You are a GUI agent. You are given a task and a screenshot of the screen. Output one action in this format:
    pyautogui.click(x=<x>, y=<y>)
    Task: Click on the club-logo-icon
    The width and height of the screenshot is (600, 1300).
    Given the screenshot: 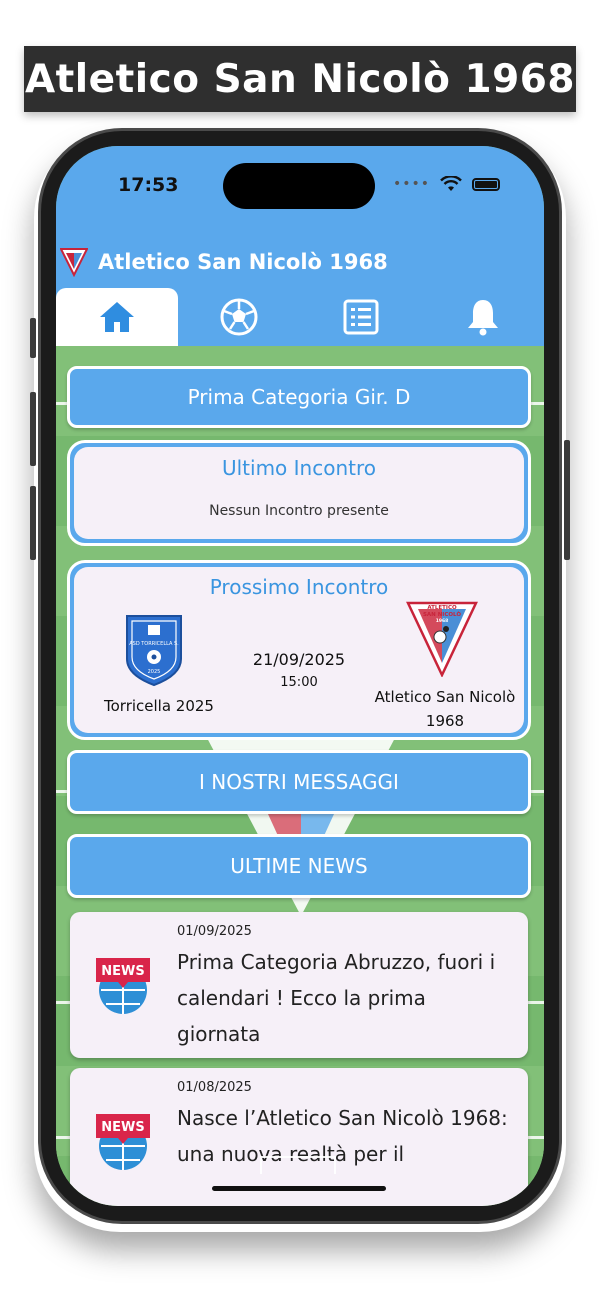 What is the action you would take?
    pyautogui.click(x=74, y=262)
    